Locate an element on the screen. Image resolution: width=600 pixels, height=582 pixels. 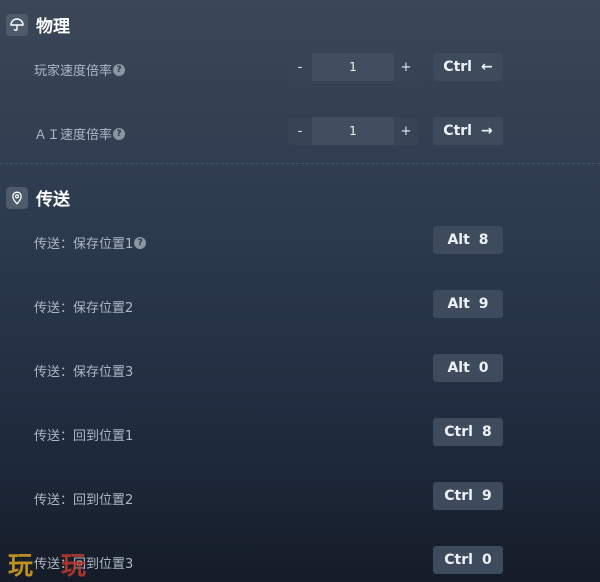
watermark-right-glyph: 玩 is located at coordinates (74, 565).